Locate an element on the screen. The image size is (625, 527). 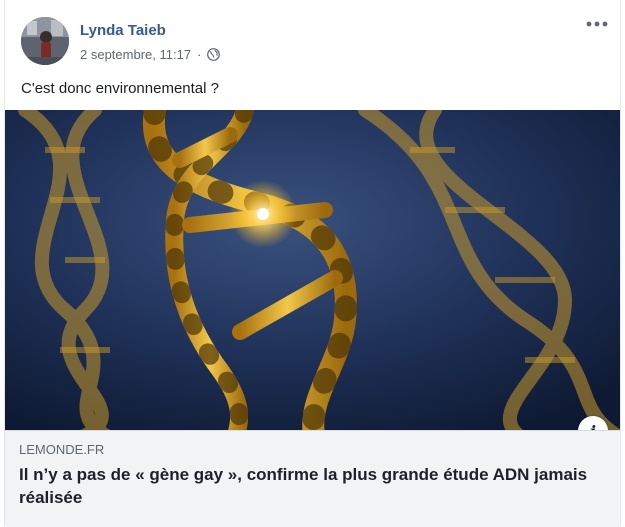
more-options-icon is located at coordinates (597, 24).